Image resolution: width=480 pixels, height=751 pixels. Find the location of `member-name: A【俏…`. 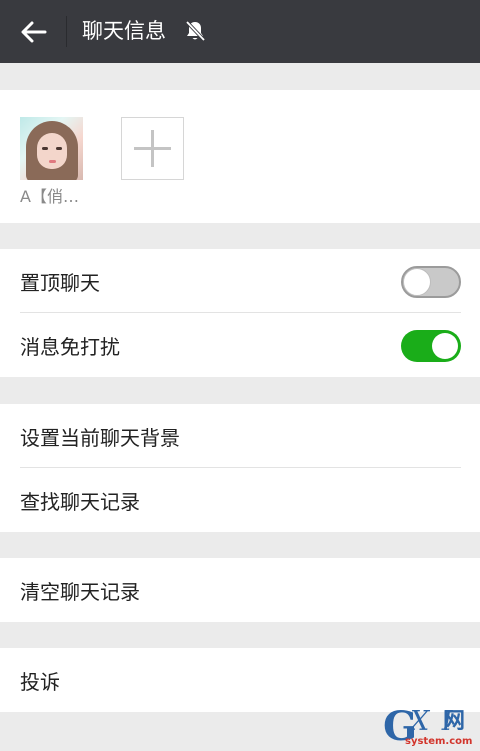

member-name: A【俏… is located at coordinates (49, 196).